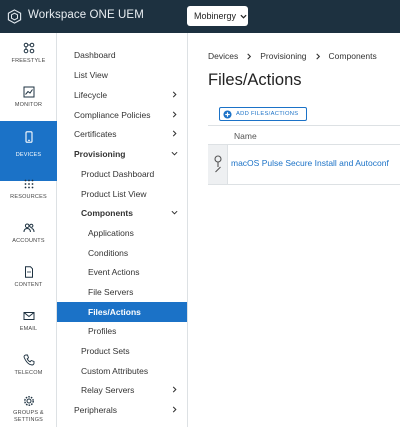 This screenshot has height=427, width=400. What do you see at coordinates (267, 114) in the screenshot?
I see `add-files-actions-label: ADD FILES/ACTIONS` at bounding box center [267, 114].